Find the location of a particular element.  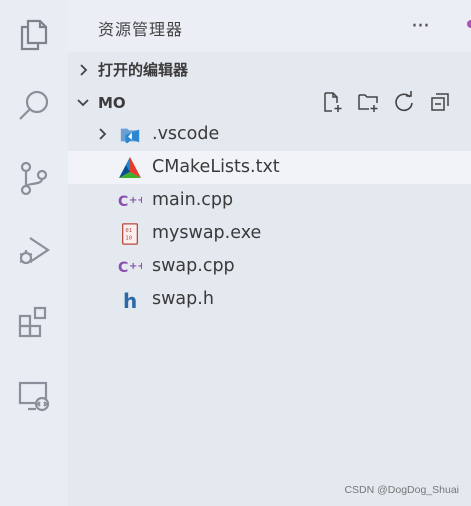

svg-text: h is located at coordinates (130, 300).